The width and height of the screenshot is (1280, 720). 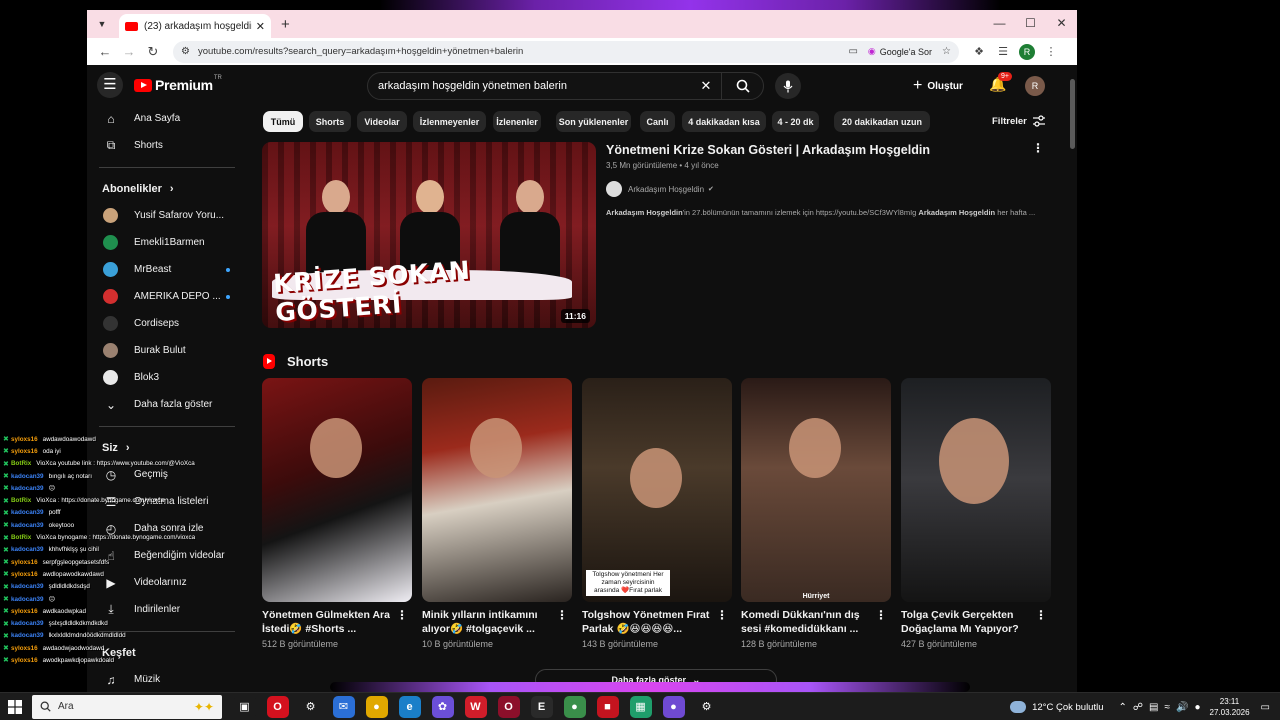 What do you see at coordinates (1230, 707) in the screenshot?
I see `clock: 23:11 27.03.2026` at bounding box center [1230, 707].